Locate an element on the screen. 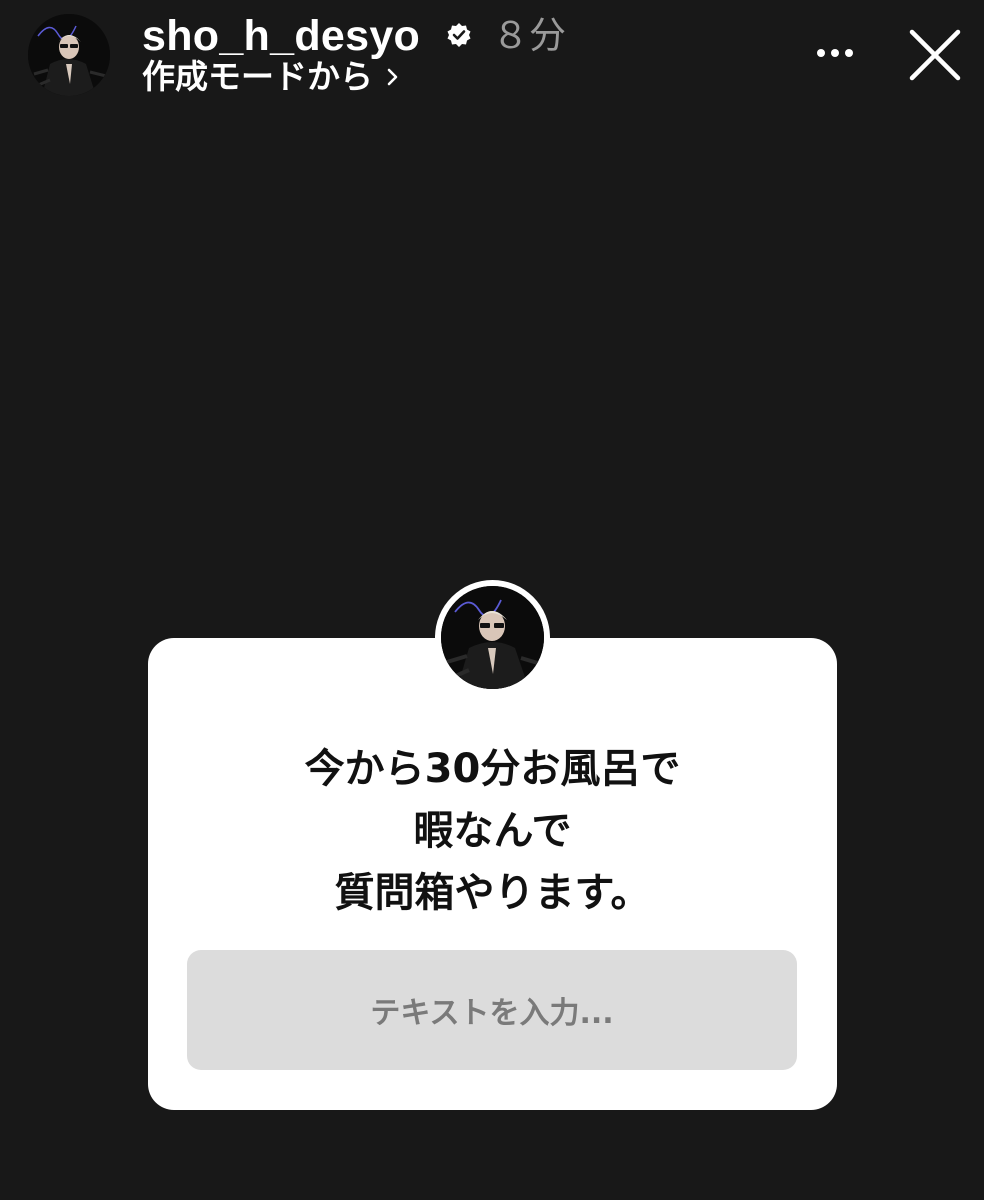 Image resolution: width=984 pixels, height=1200 pixels. creation-mode-label: 作成モードから is located at coordinates (257, 76).